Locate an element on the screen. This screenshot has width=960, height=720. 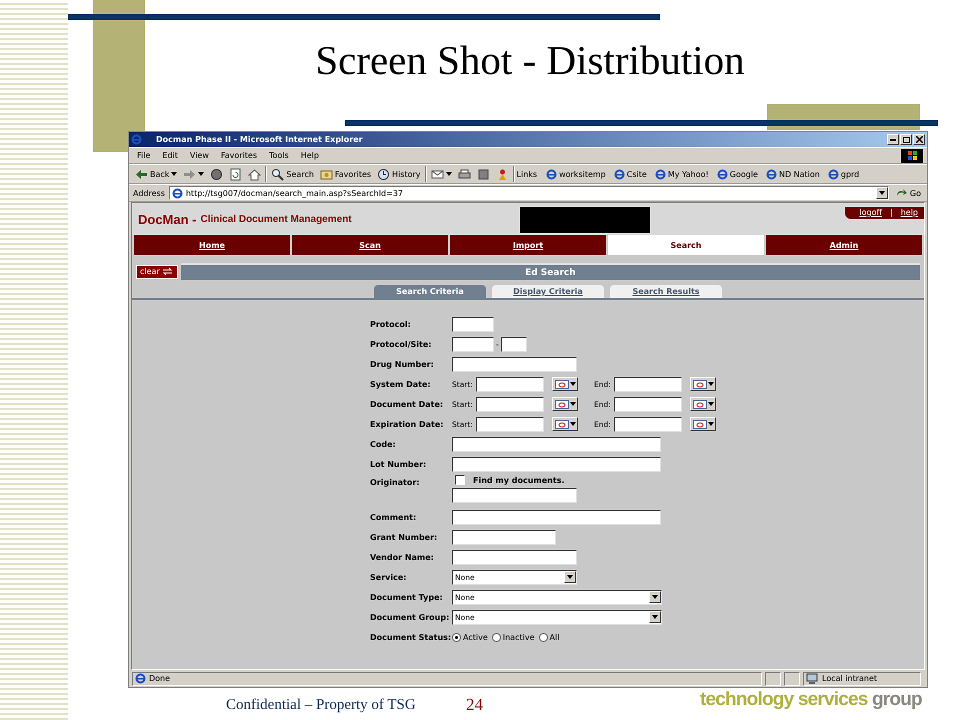
radio-label: Inactive is located at coordinates (518, 637).